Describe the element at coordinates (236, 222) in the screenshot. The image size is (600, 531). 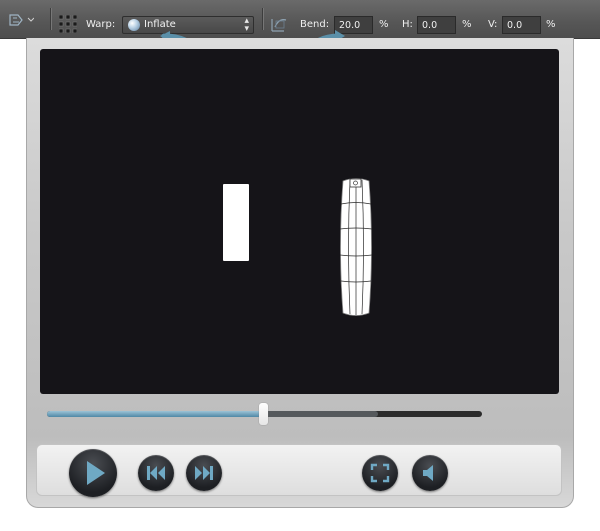
I see `original-rectangle-shape` at that location.